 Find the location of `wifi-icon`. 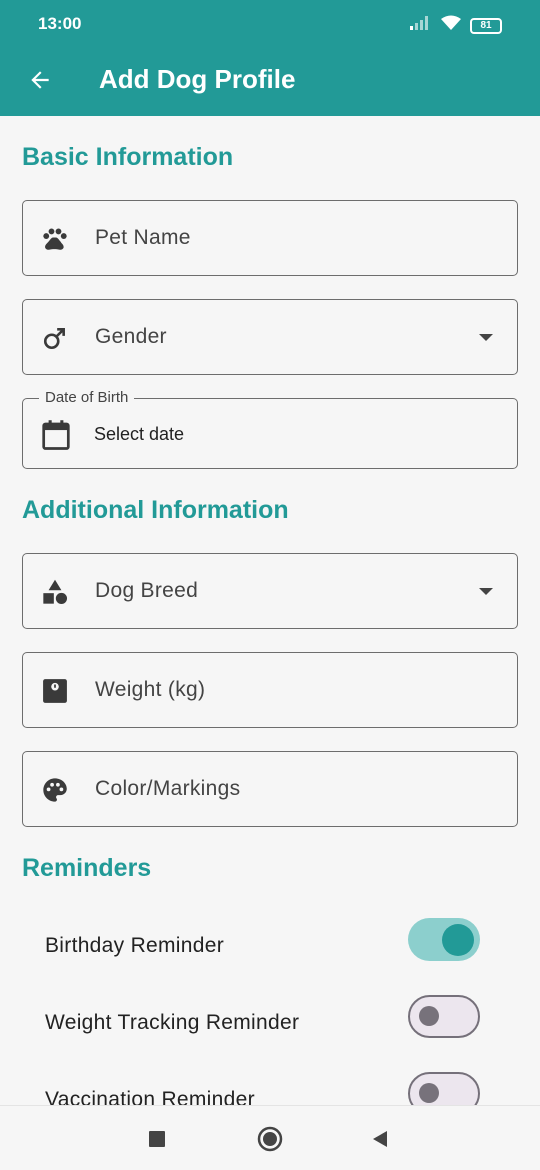

wifi-icon is located at coordinates (451, 25).